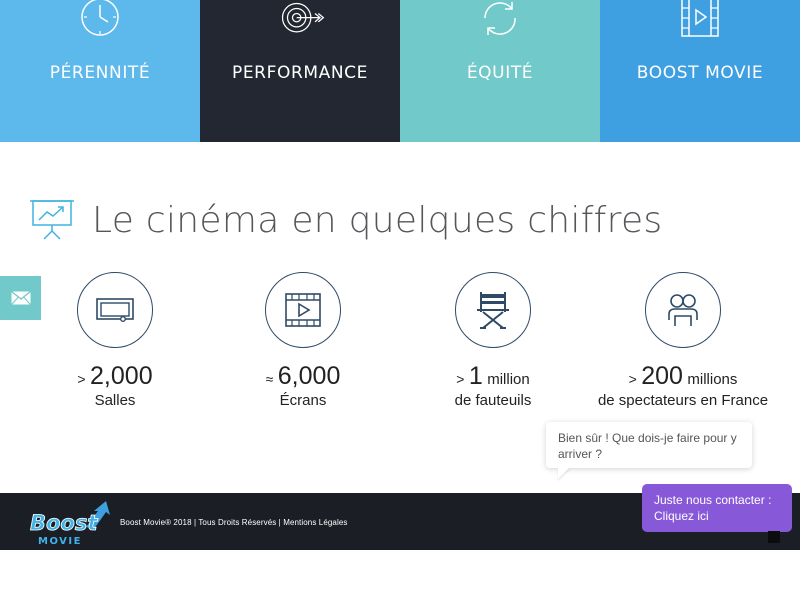 This screenshot has width=800, height=600. I want to click on stat-value: > 200 millions, so click(683, 376).